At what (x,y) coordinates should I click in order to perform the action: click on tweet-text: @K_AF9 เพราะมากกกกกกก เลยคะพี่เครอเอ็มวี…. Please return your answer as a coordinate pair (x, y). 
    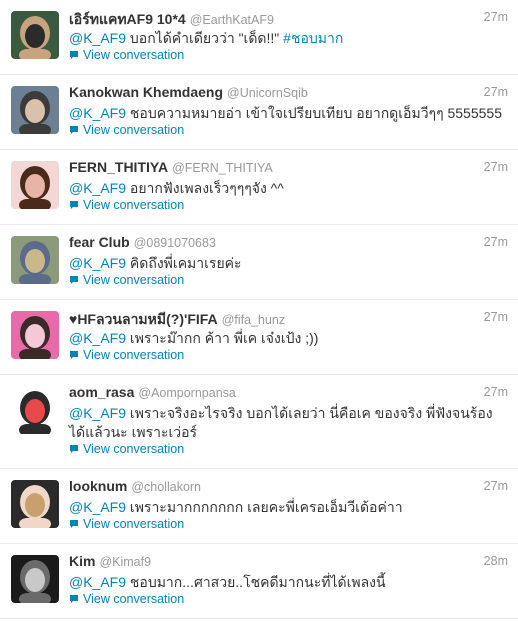
    Looking at the image, I should click on (288, 507).